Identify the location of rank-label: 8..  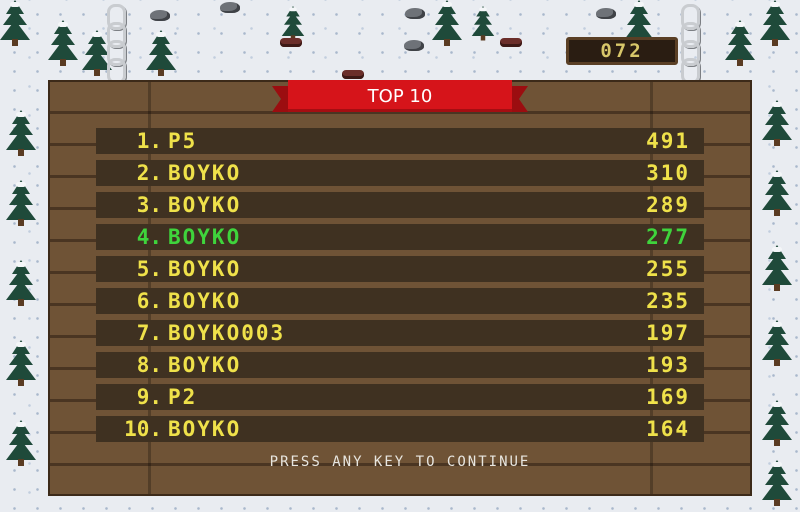
(149, 365).